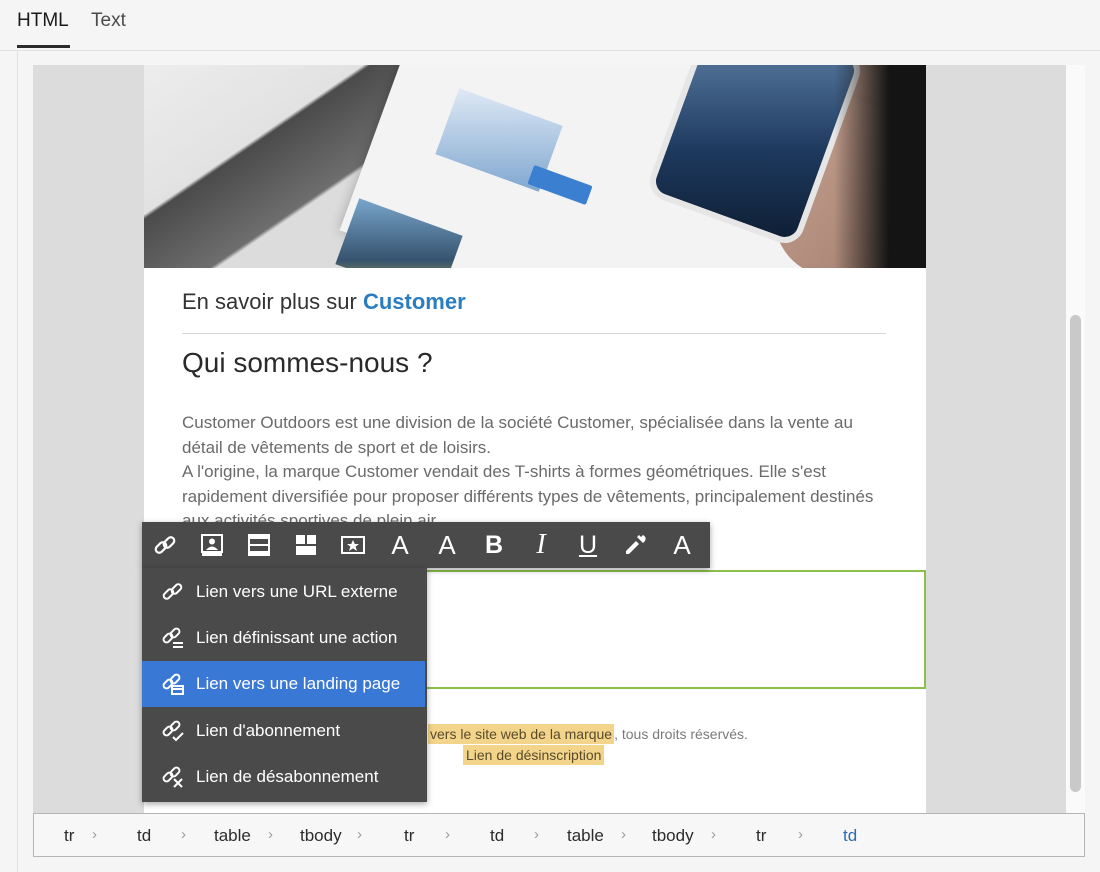 This screenshot has height=872, width=1100. I want to click on italic-icon: I, so click(541, 545).